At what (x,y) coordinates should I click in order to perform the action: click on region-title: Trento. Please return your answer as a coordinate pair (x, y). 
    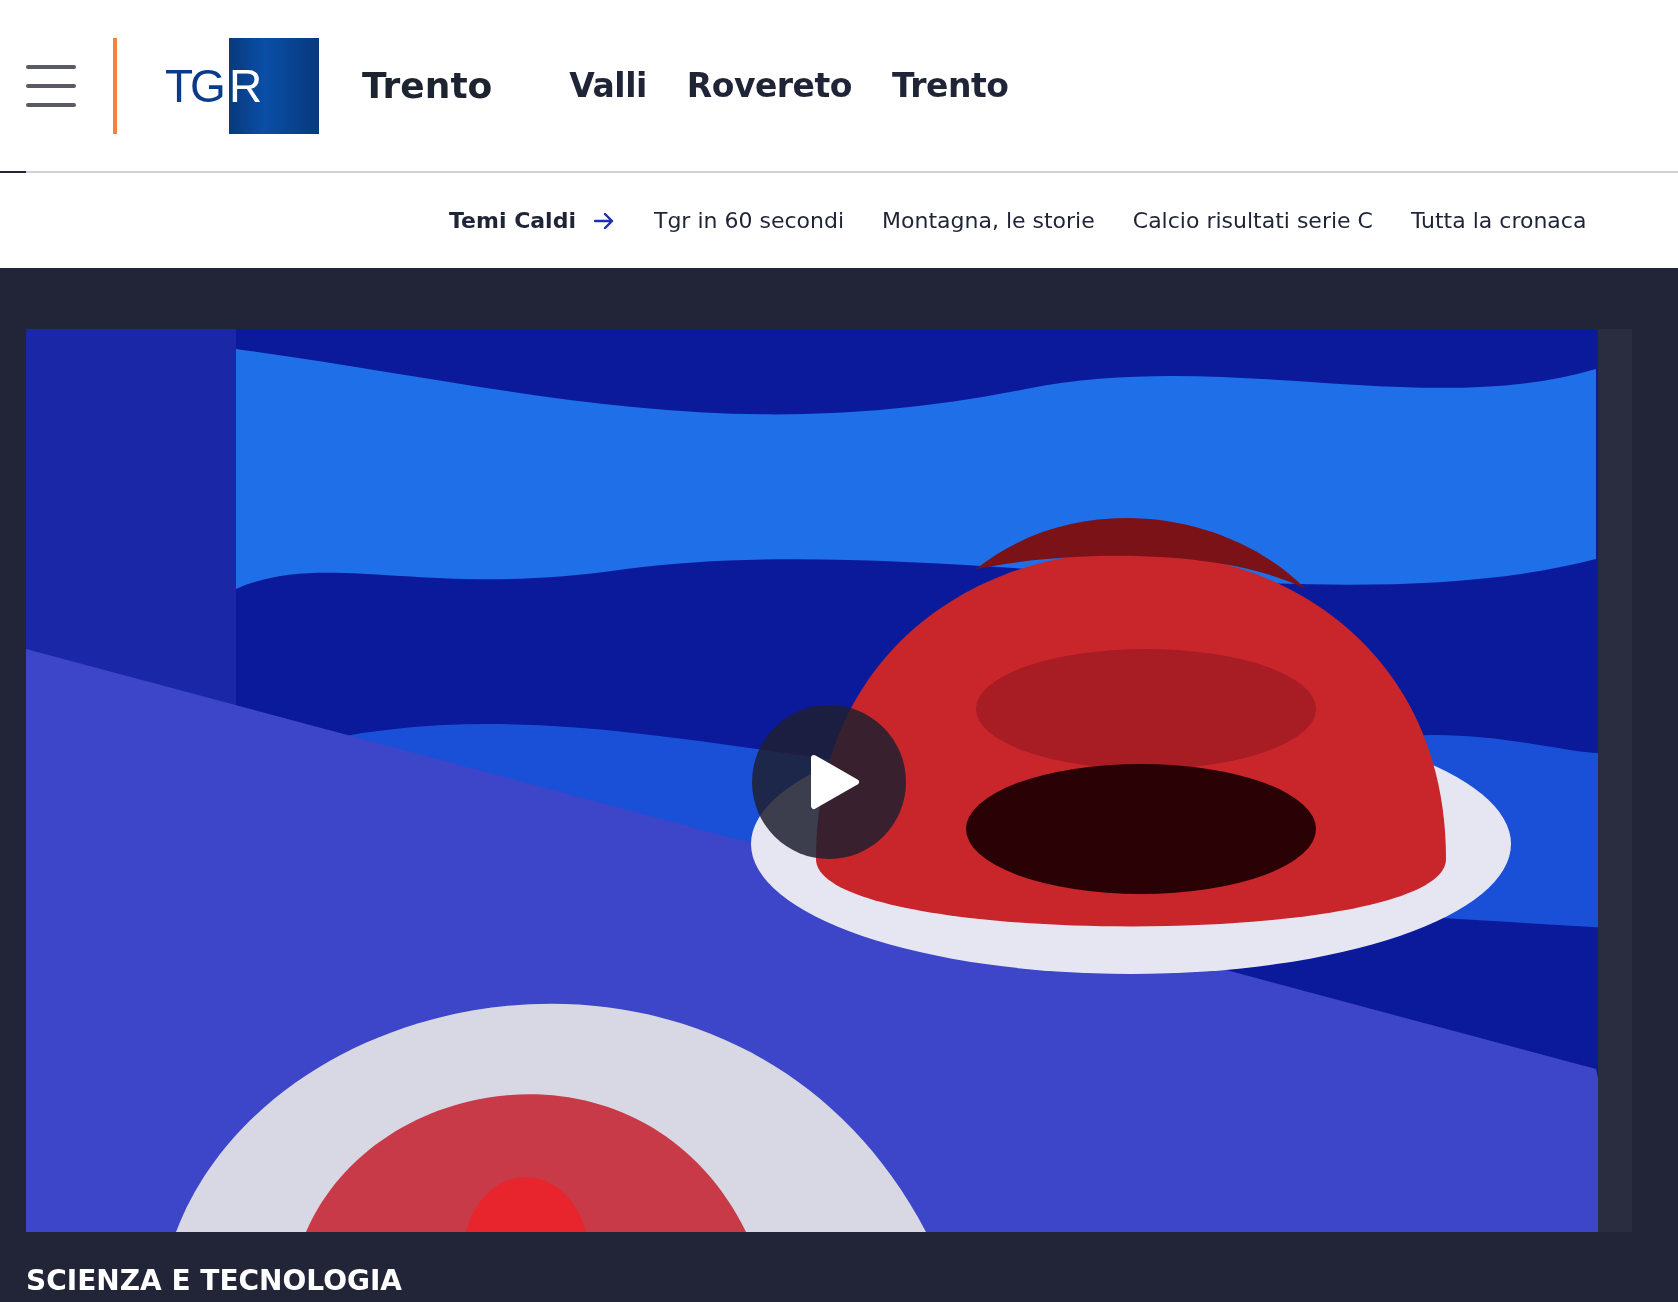
    Looking at the image, I should click on (427, 85).